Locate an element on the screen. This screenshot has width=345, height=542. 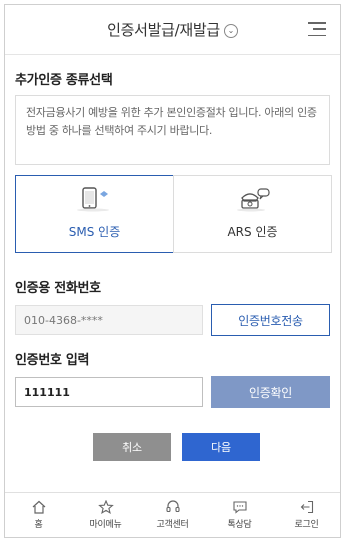
cancel-button: 취소 is located at coordinates (132, 447).